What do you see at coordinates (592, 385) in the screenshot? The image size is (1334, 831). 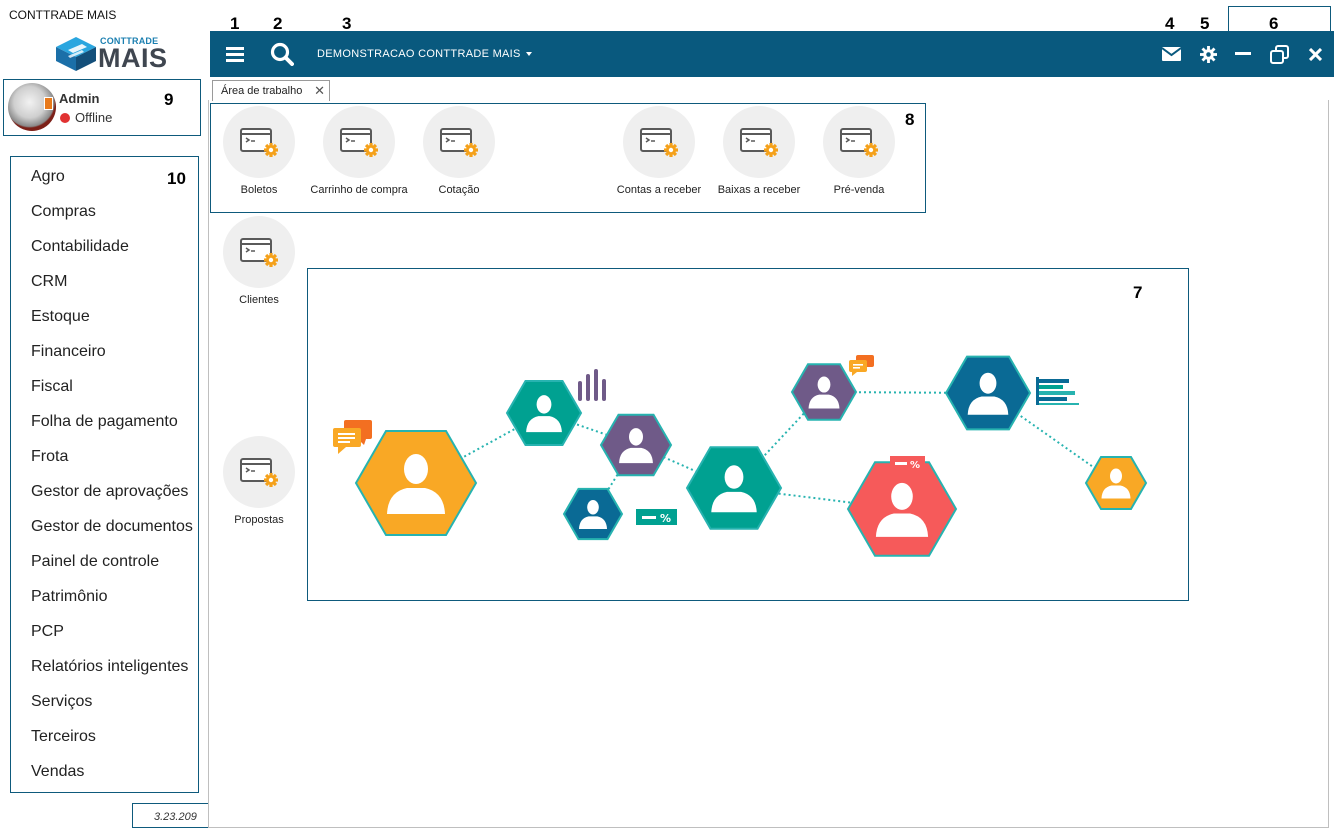 I see `bar-chart-icon` at bounding box center [592, 385].